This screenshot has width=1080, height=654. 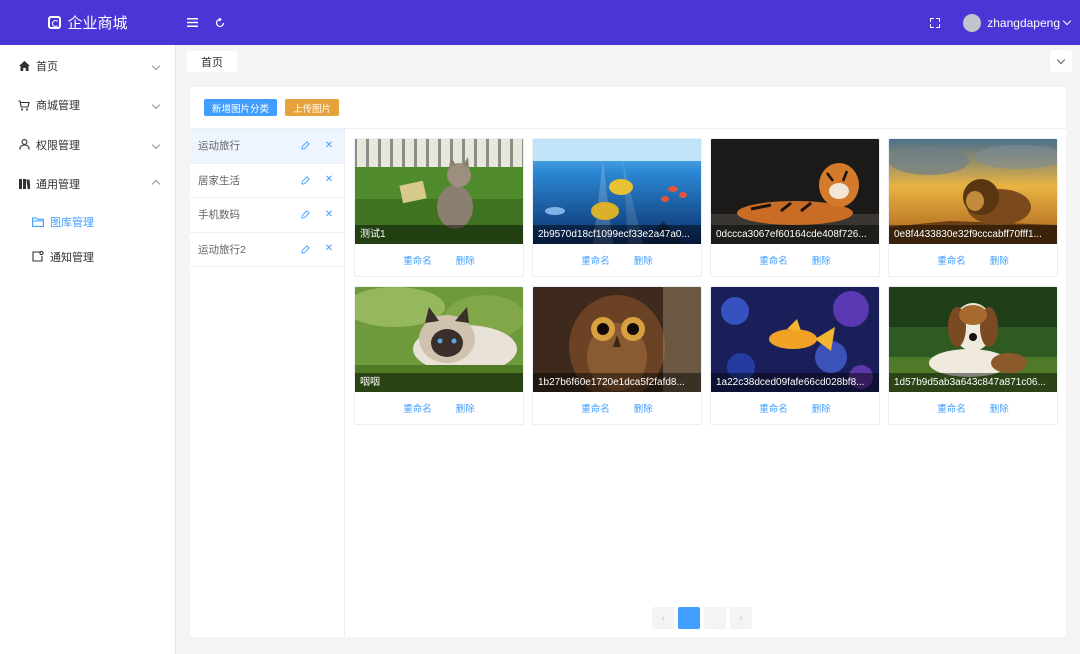 What do you see at coordinates (87, 66) in the screenshot?
I see `sidebar-item-home: 首页` at bounding box center [87, 66].